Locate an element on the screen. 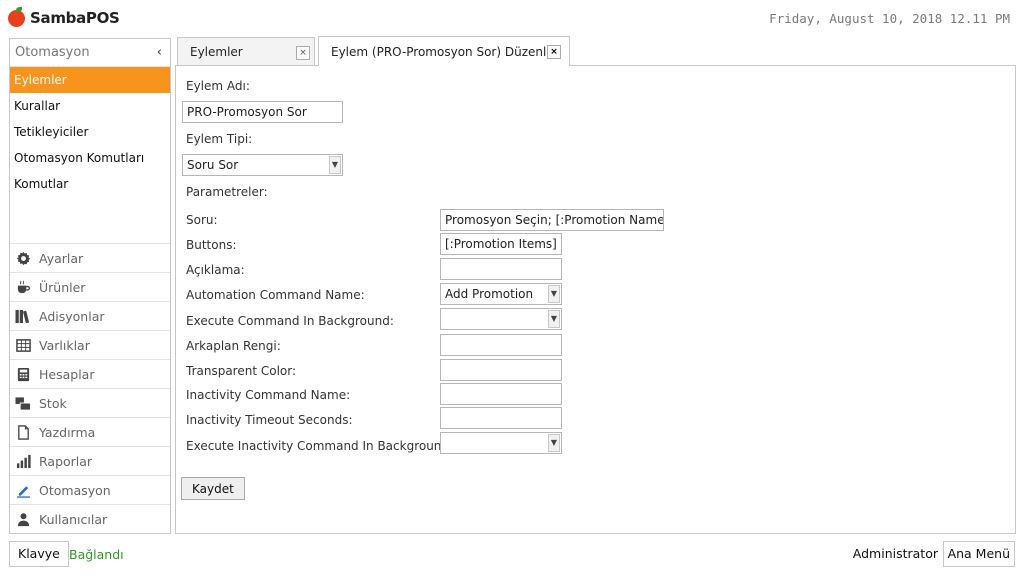 The image size is (1024, 576). parameters-label: Parametreler: is located at coordinates (227, 192).